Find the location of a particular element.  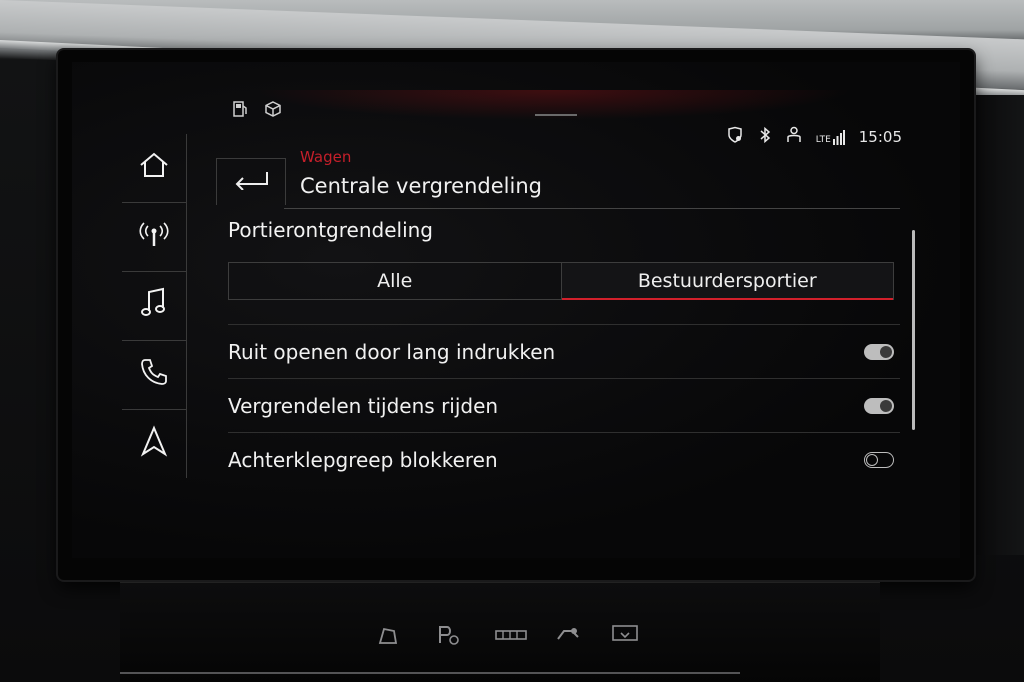

sidebar-item-phone is located at coordinates (154, 375).